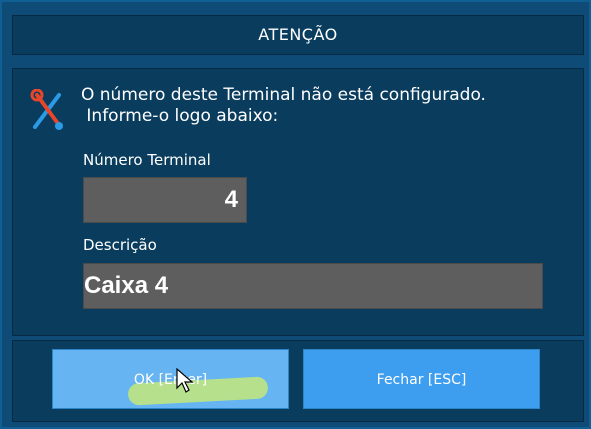 The width and height of the screenshot is (591, 429). Describe the element at coordinates (147, 160) in the screenshot. I see `terminal-number-label: Número Terminal` at that location.